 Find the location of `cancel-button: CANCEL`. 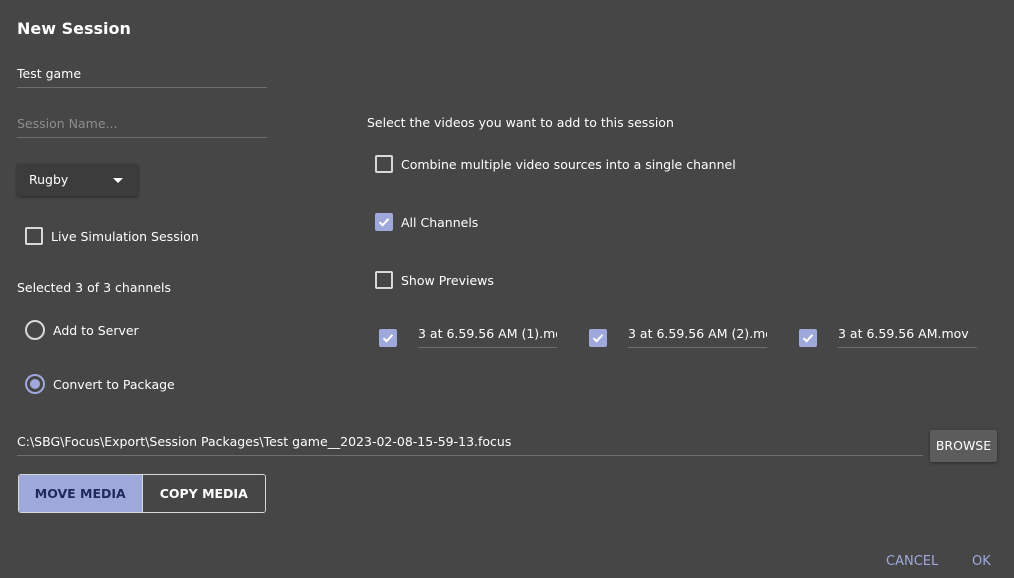

cancel-button: CANCEL is located at coordinates (912, 561).